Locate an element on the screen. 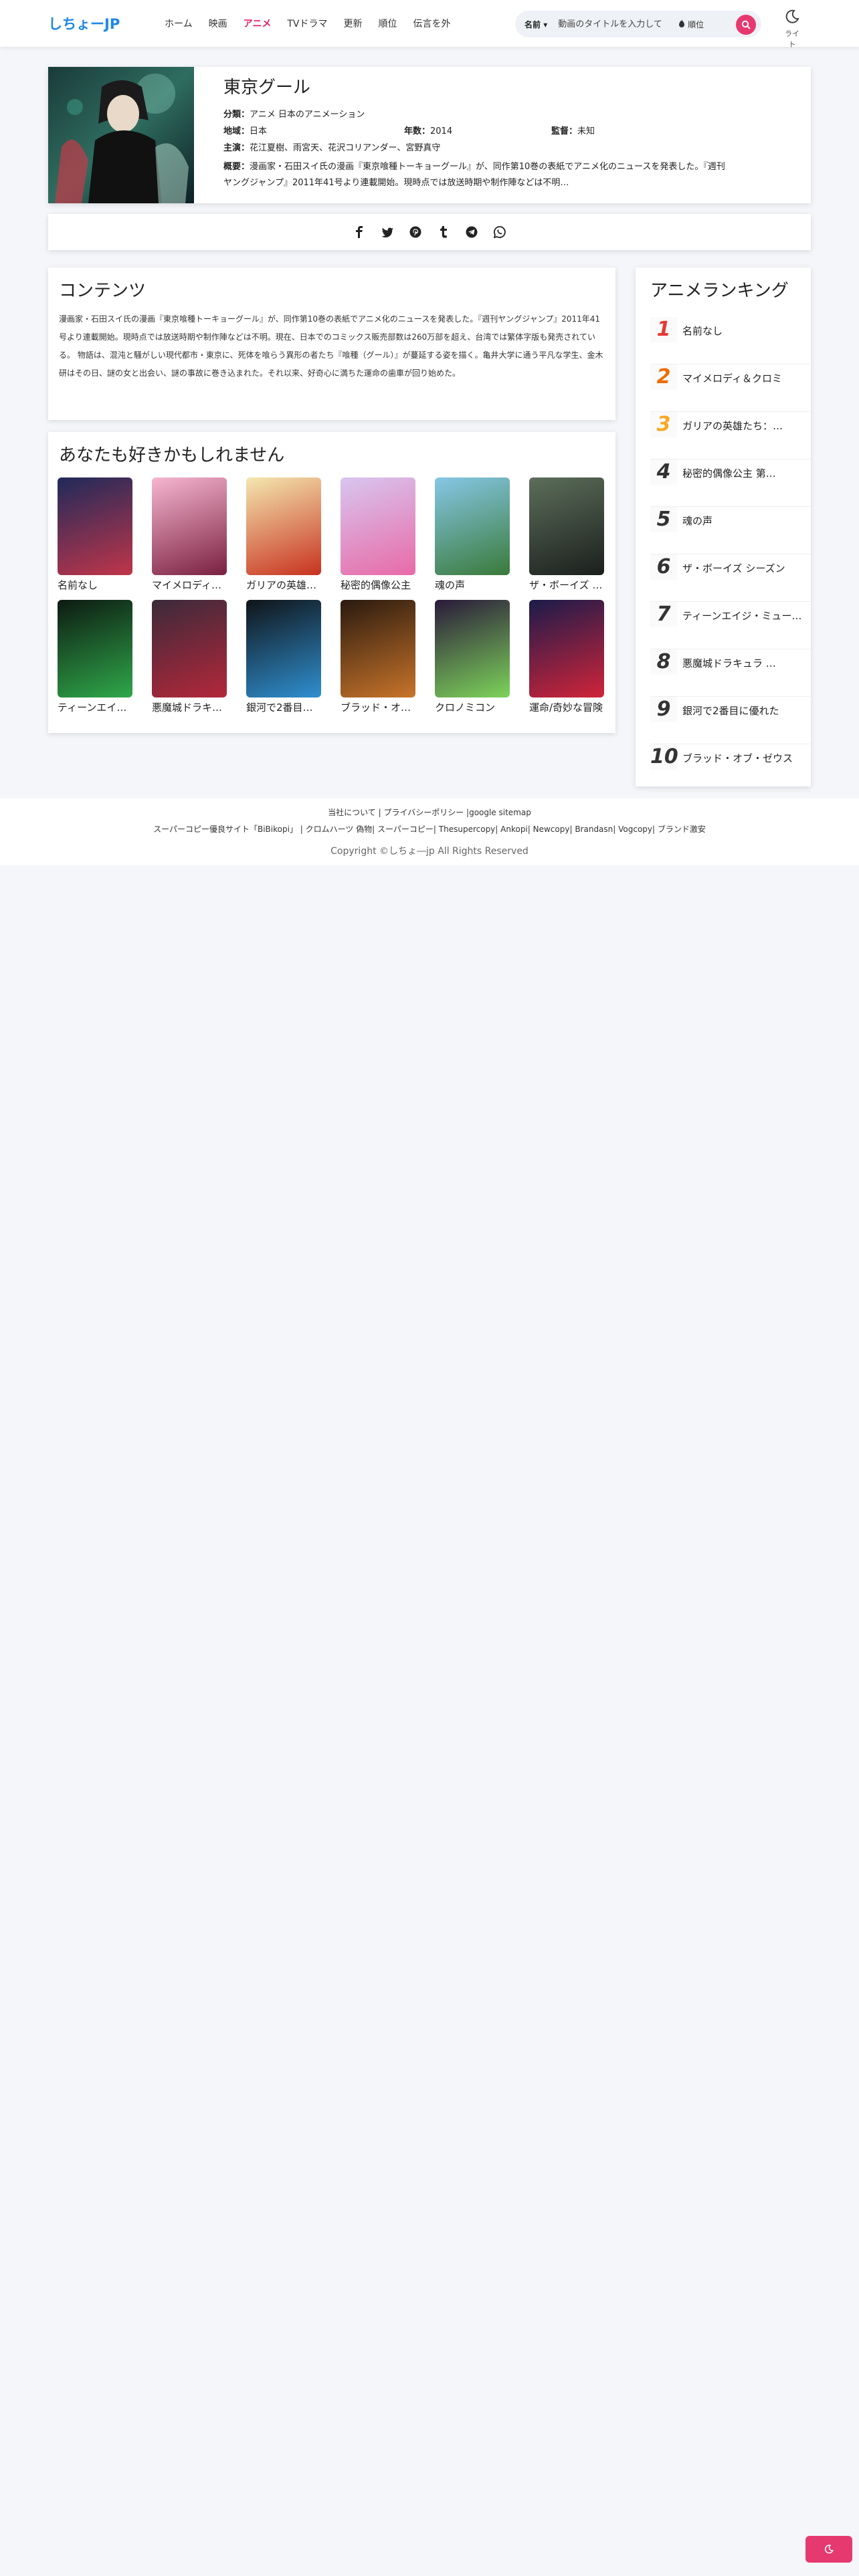 Image resolution: width=859 pixels, height=2576 pixels. nav-item: TVドラマ is located at coordinates (307, 24).